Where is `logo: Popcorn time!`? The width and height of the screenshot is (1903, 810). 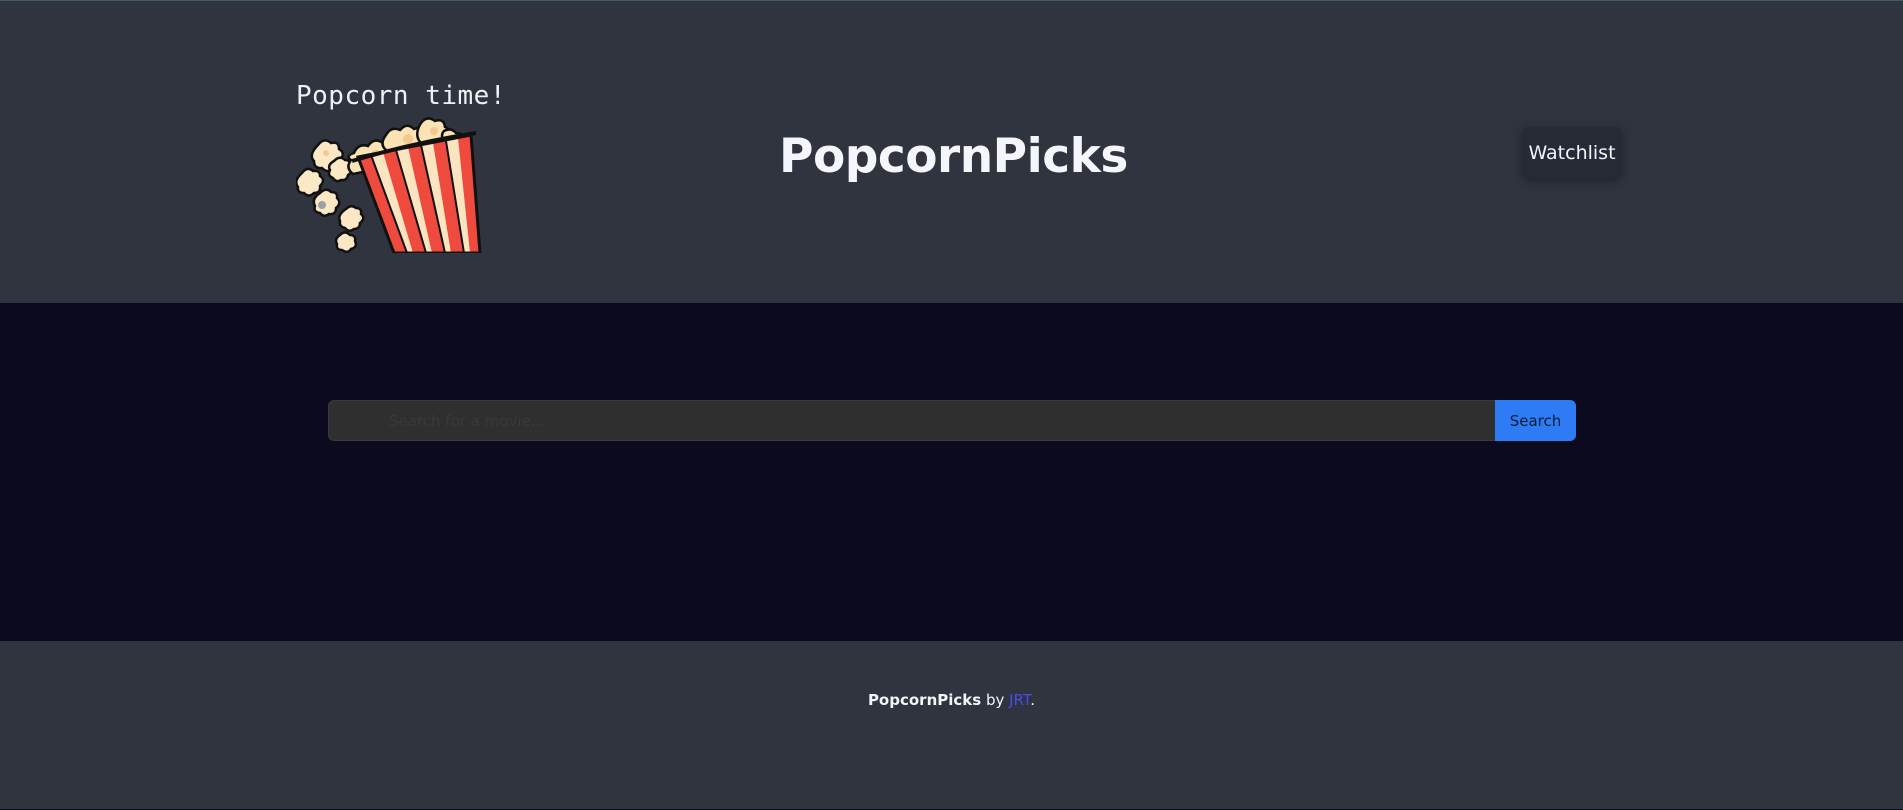 logo: Popcorn time! is located at coordinates (401, 167).